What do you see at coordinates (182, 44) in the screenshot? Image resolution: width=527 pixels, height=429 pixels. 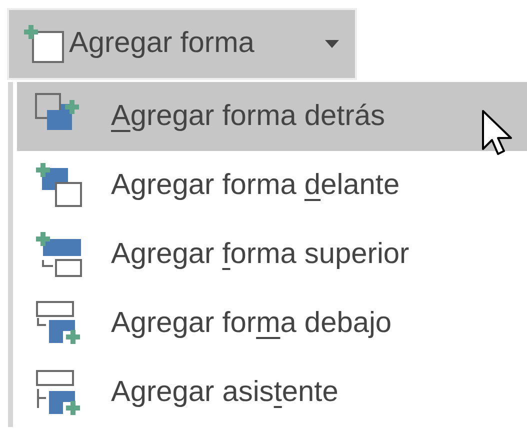 I see `add-shape-dropdown-button: Agregar forma` at bounding box center [182, 44].